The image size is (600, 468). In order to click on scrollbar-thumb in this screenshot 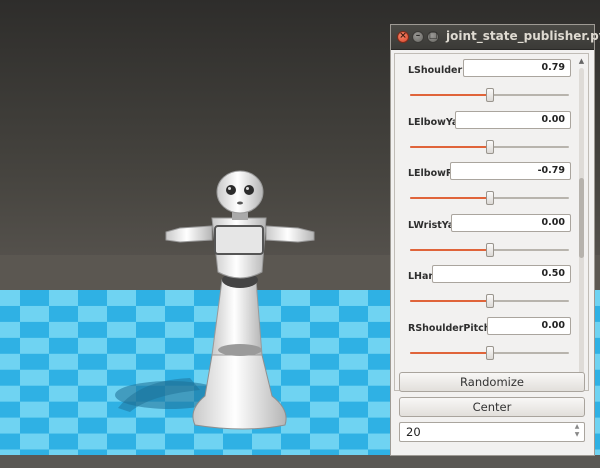, I will do `click(581, 218)`.